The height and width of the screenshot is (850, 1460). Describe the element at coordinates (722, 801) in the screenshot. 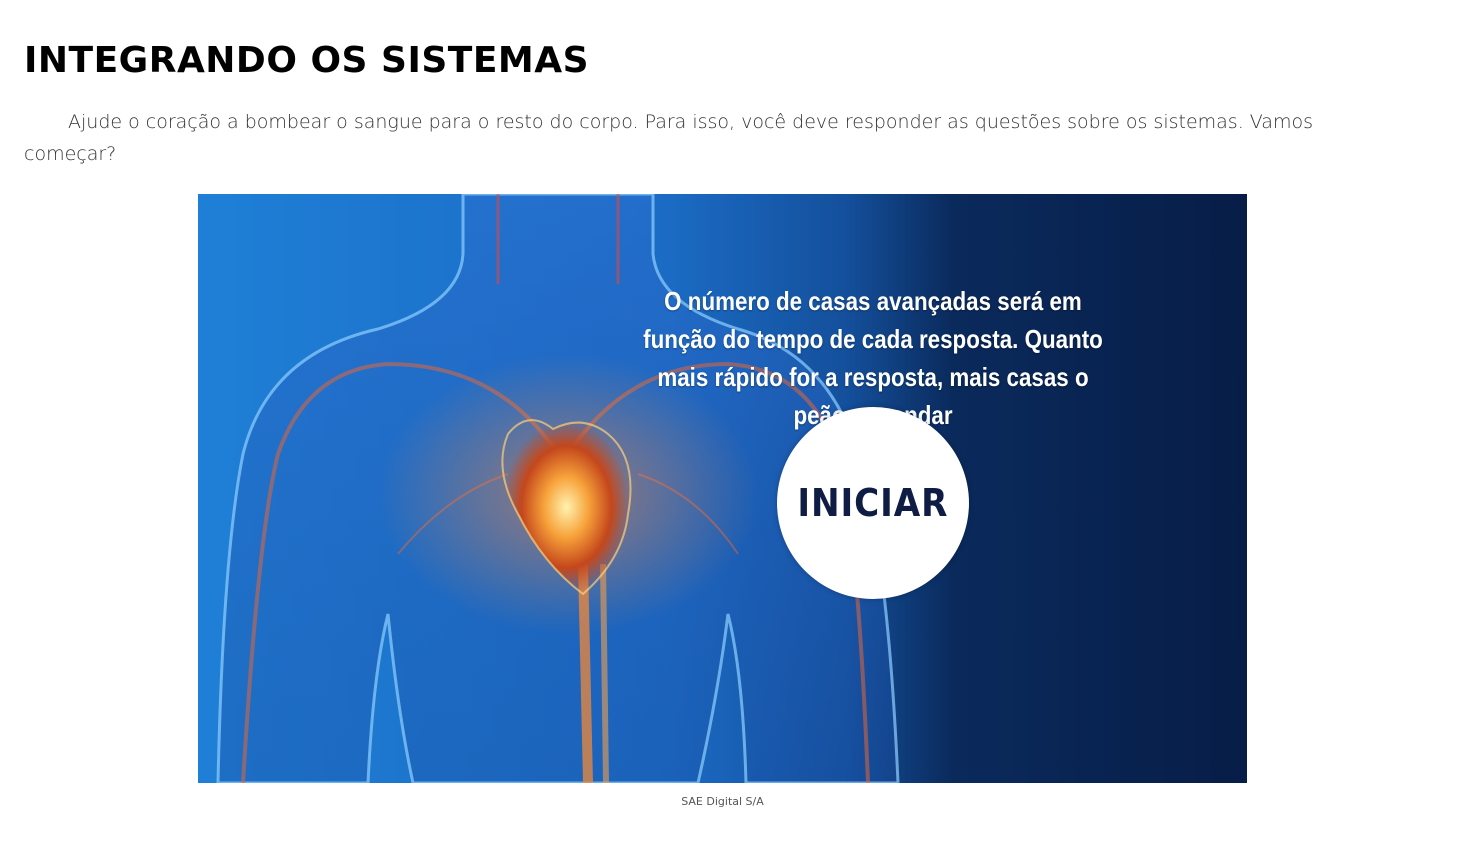

I see `image-credit: SAE Digital S/A` at that location.